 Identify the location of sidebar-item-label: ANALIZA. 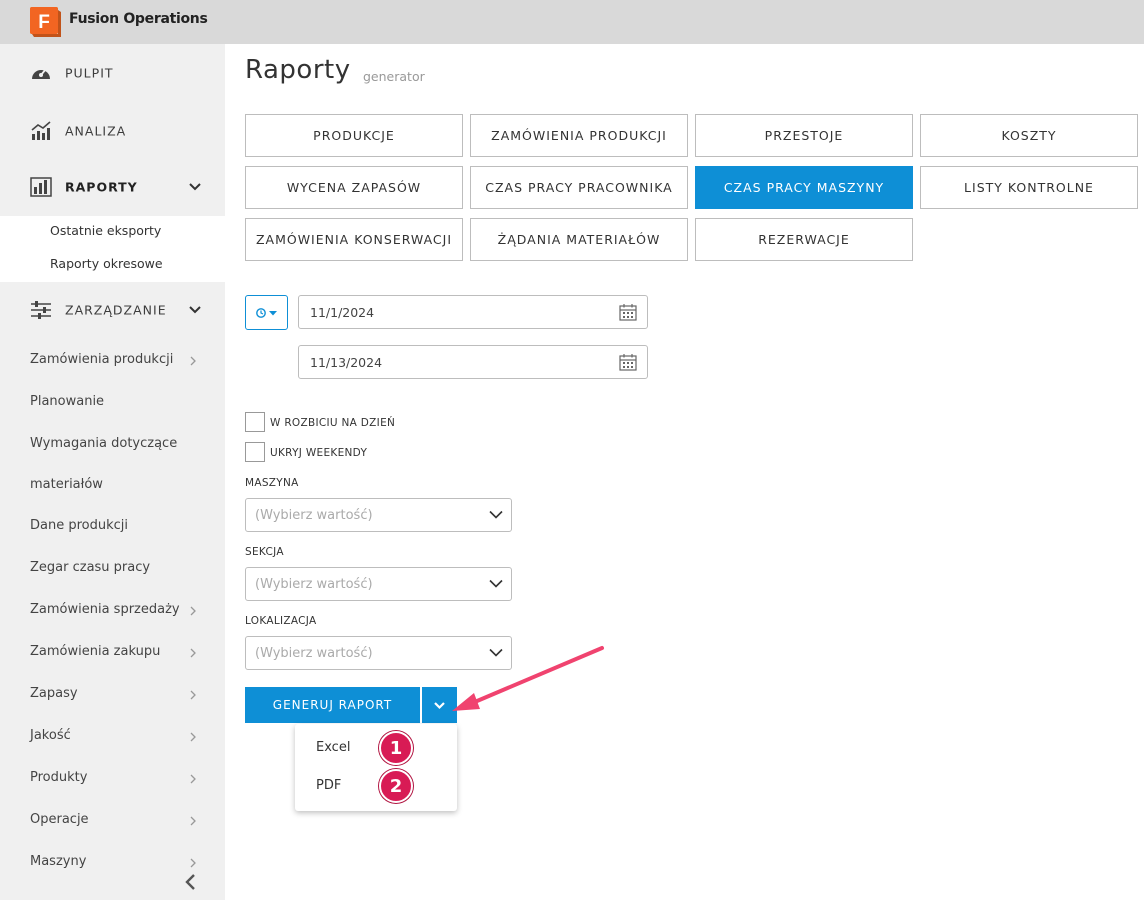
(96, 131).